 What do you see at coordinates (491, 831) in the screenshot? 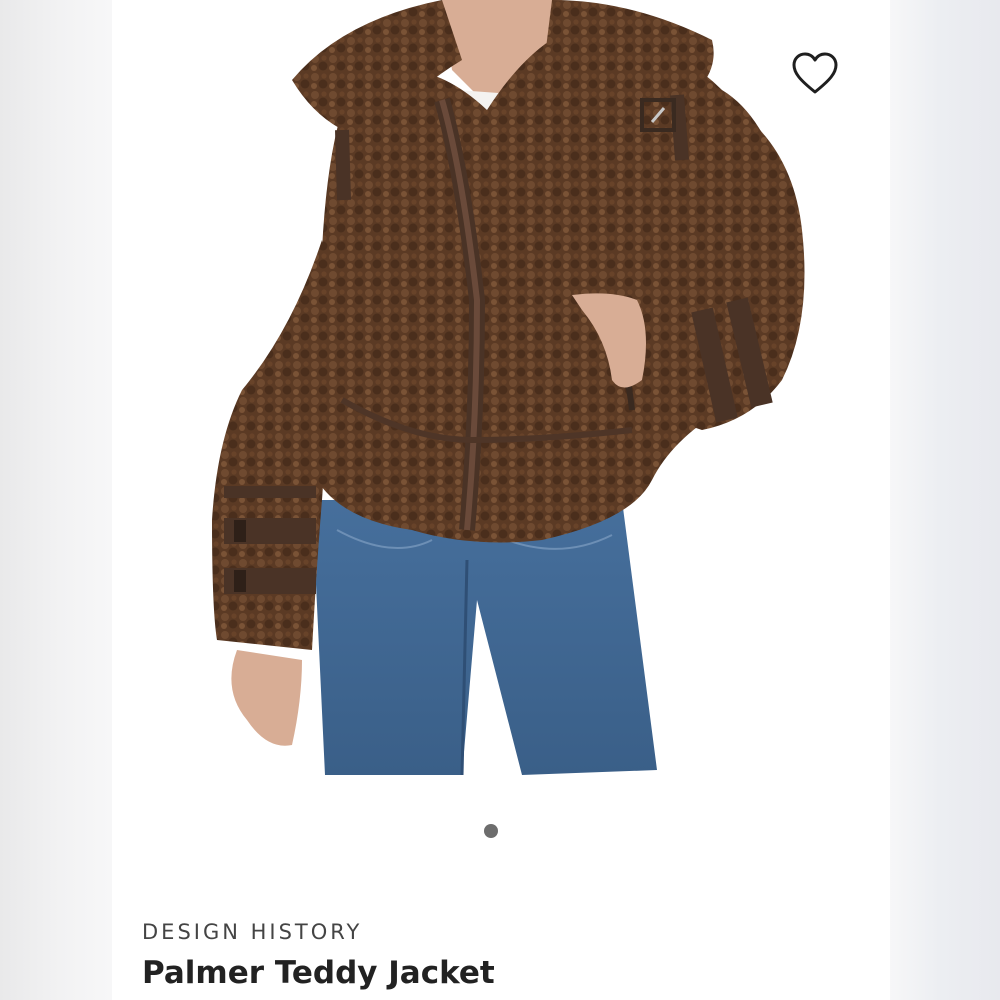
I see `carousel-dot-active` at bounding box center [491, 831].